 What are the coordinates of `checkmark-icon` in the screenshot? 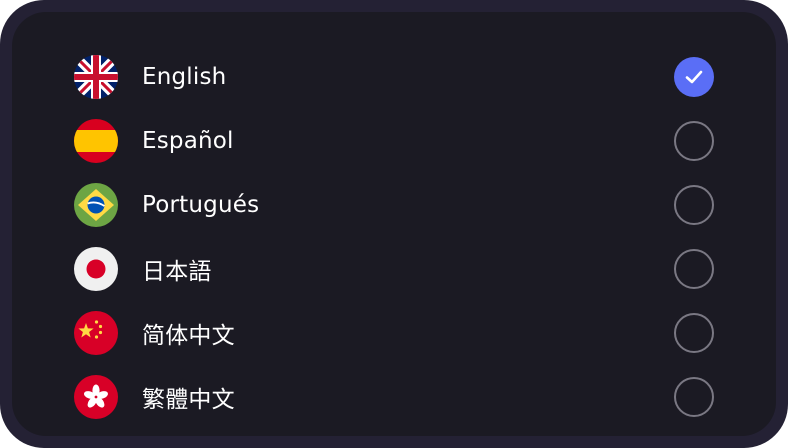 It's located at (694, 77).